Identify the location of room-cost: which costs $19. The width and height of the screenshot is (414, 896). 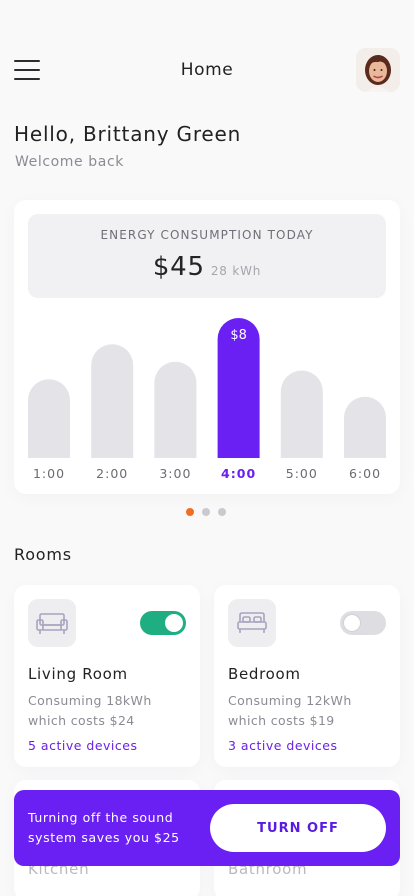
(281, 720).